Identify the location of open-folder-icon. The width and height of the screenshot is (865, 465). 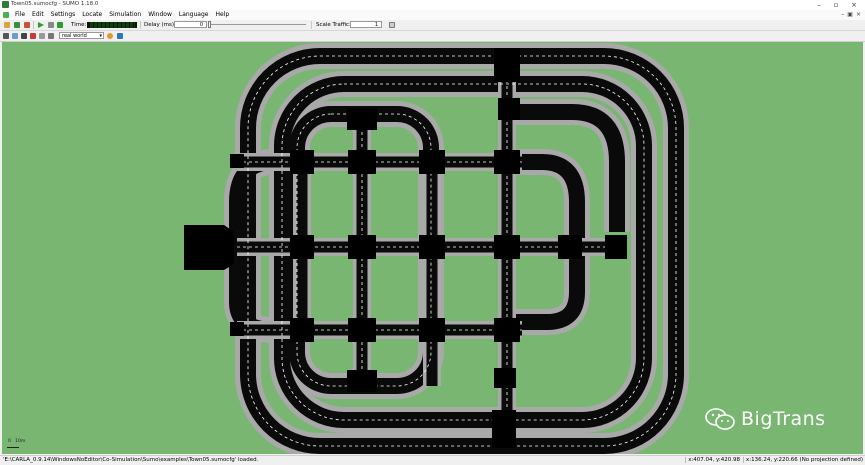
(7, 25).